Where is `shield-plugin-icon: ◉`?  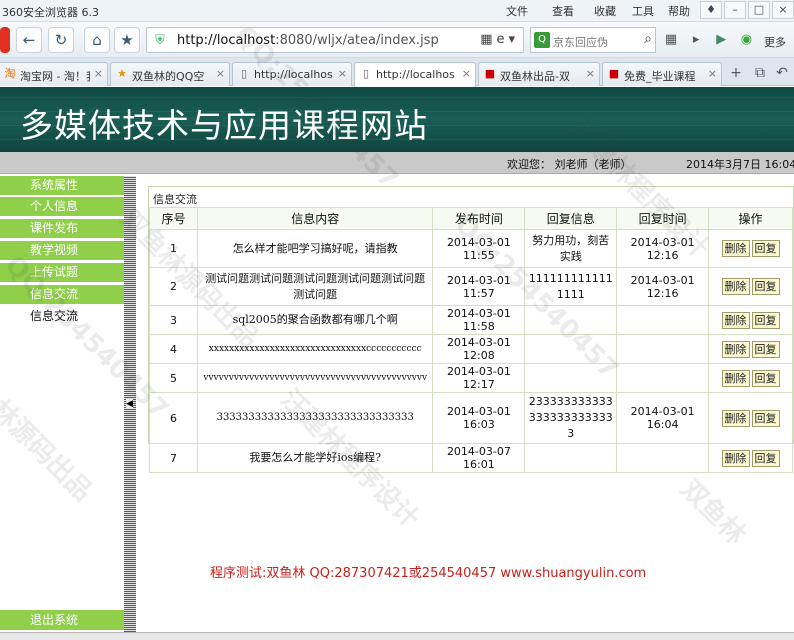 shield-plugin-icon: ◉ is located at coordinates (746, 40).